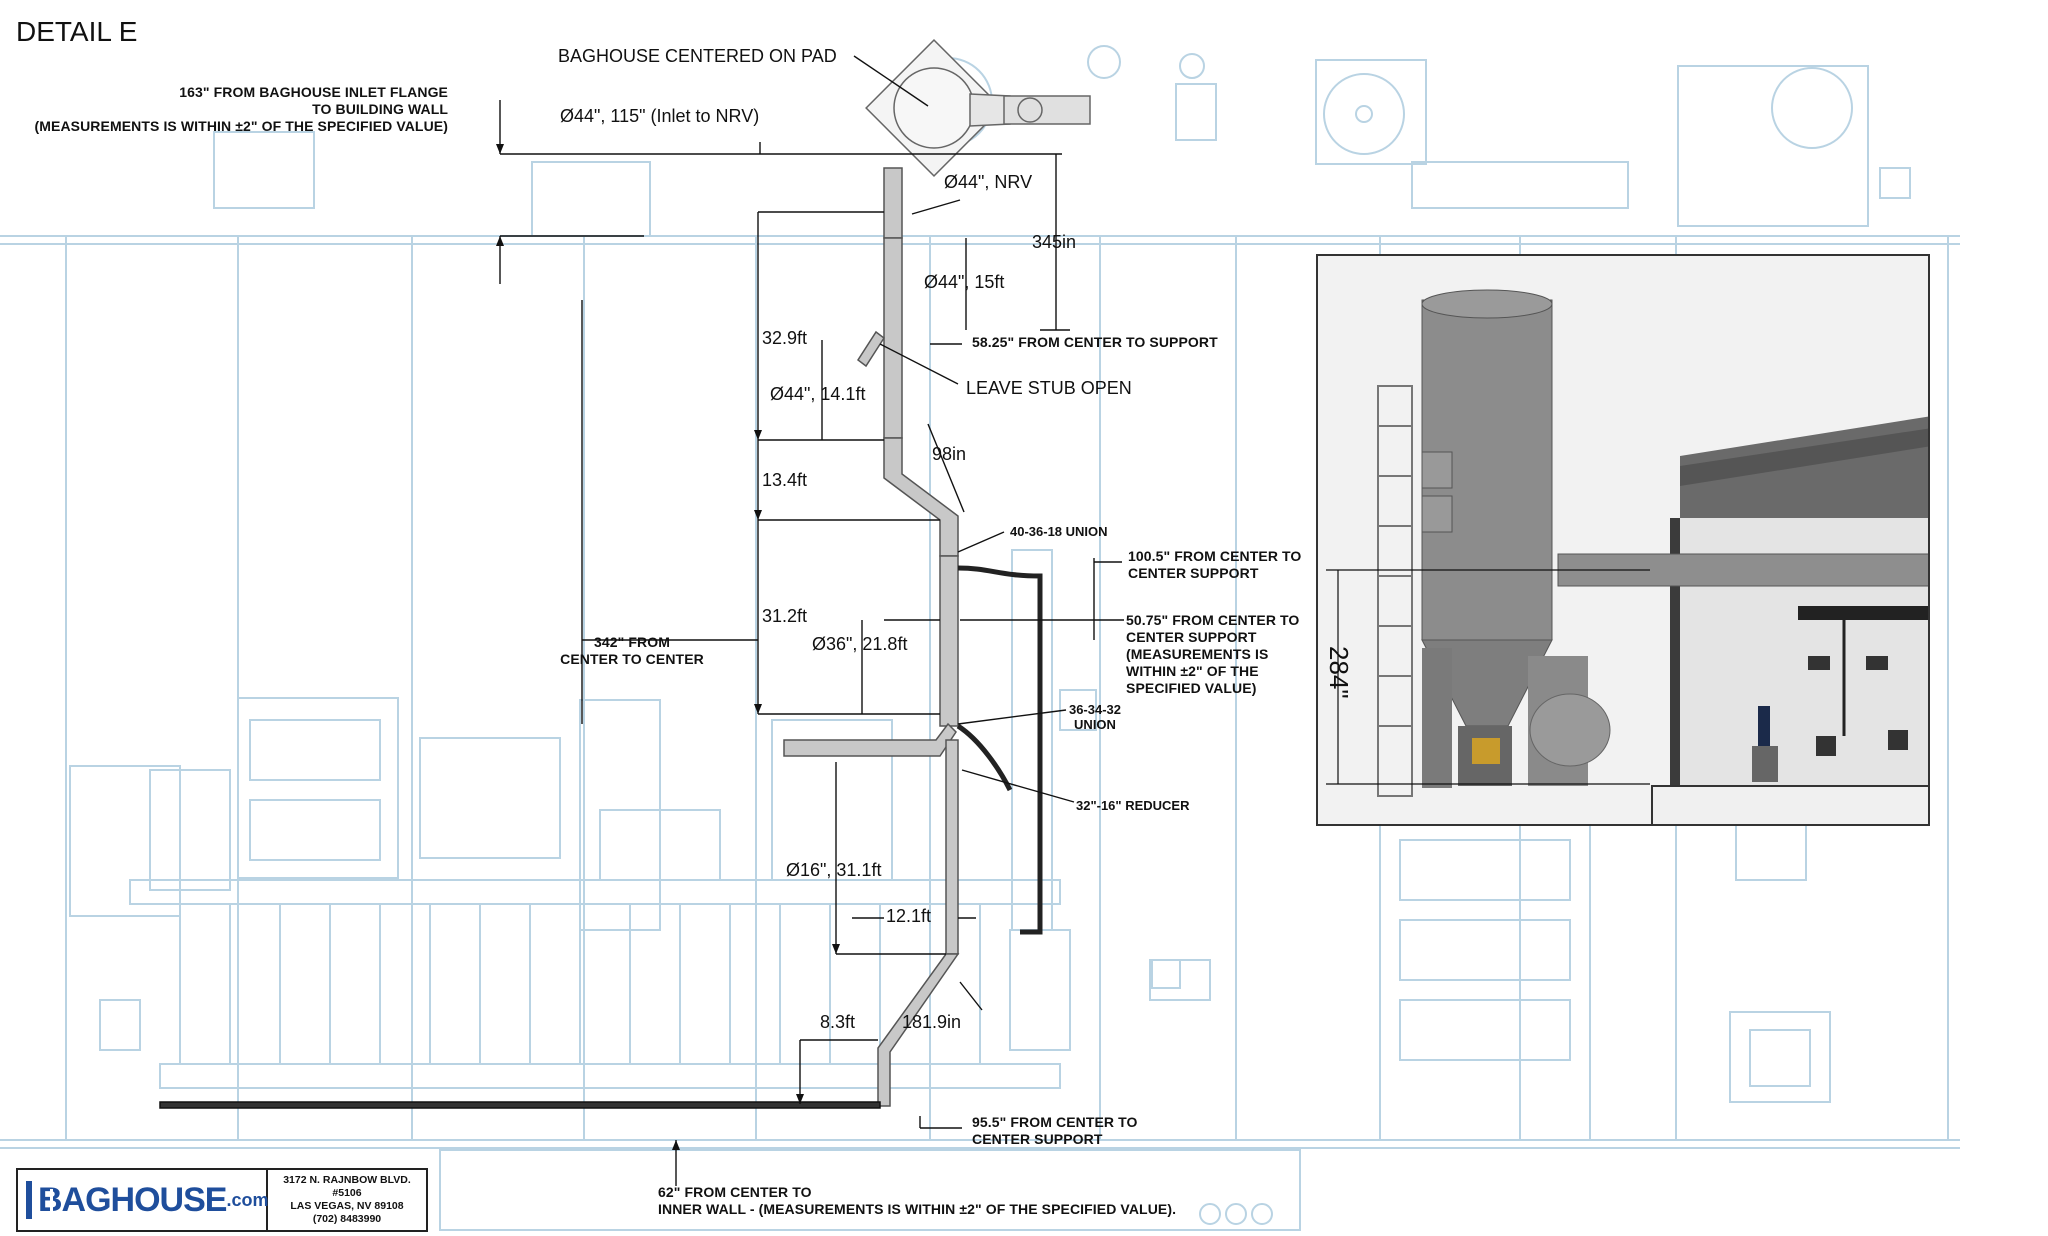  I want to click on baghouse-centered-callout: BAGHOUSE CENTERED ON PAD, so click(697, 56).